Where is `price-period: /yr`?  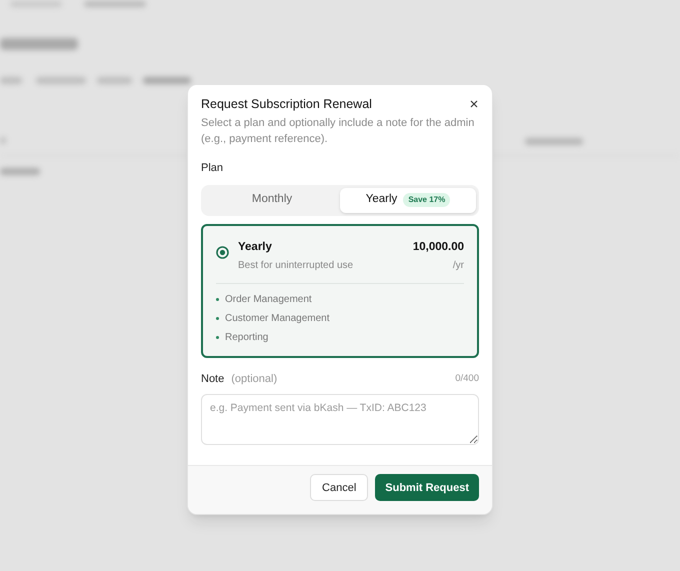
price-period: /yr is located at coordinates (458, 265).